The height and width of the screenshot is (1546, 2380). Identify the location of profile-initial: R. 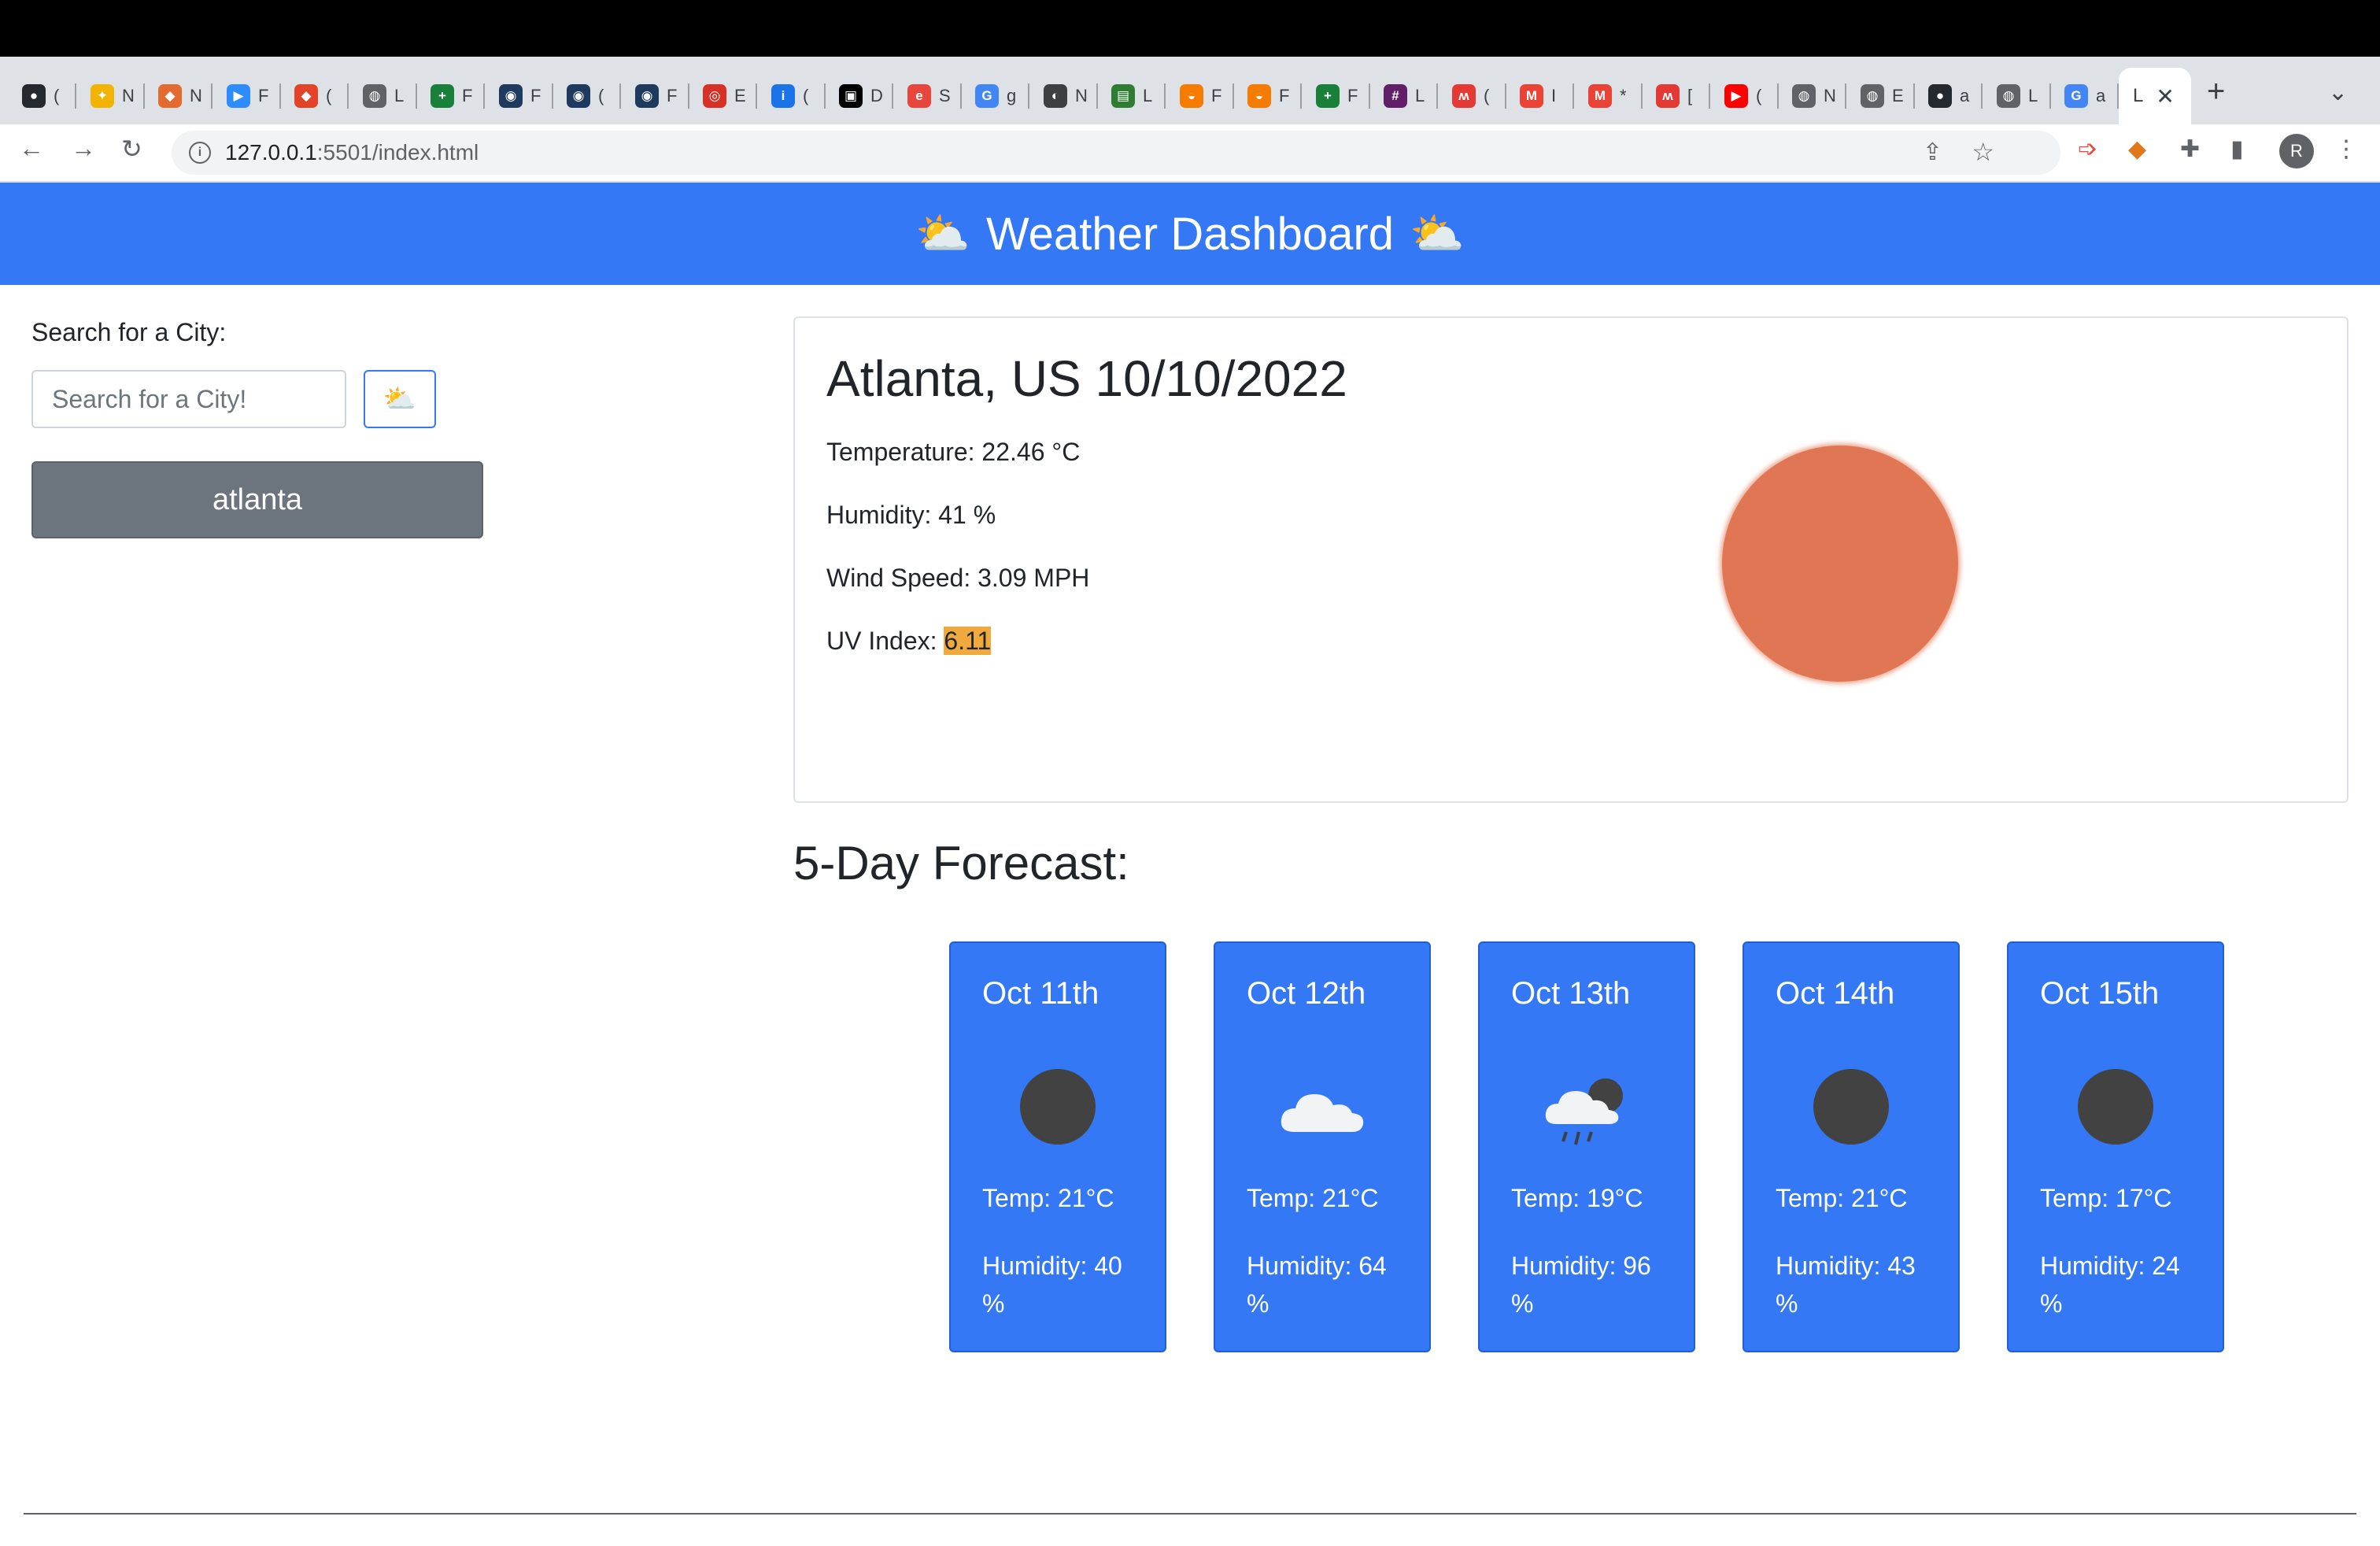
(2296, 151).